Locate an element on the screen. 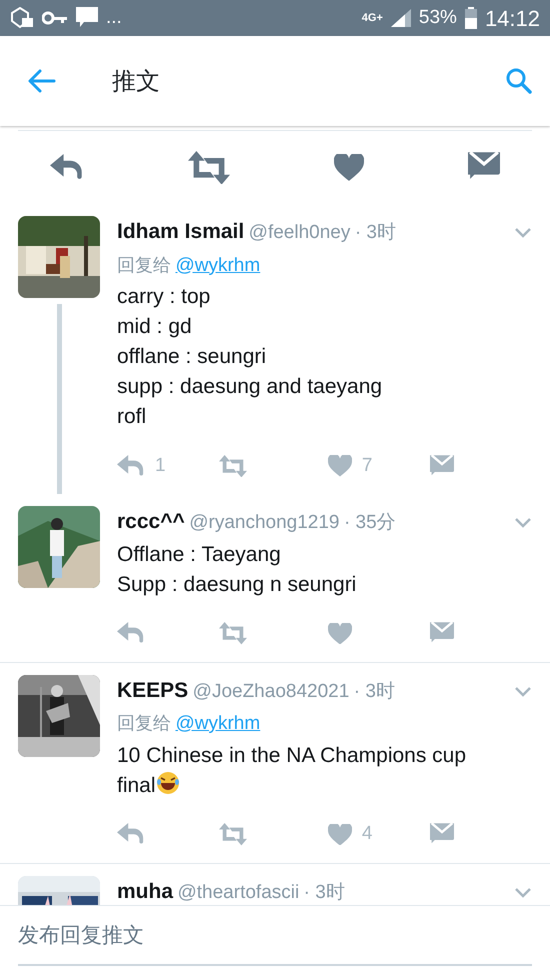  like-count: 4 is located at coordinates (367, 834).